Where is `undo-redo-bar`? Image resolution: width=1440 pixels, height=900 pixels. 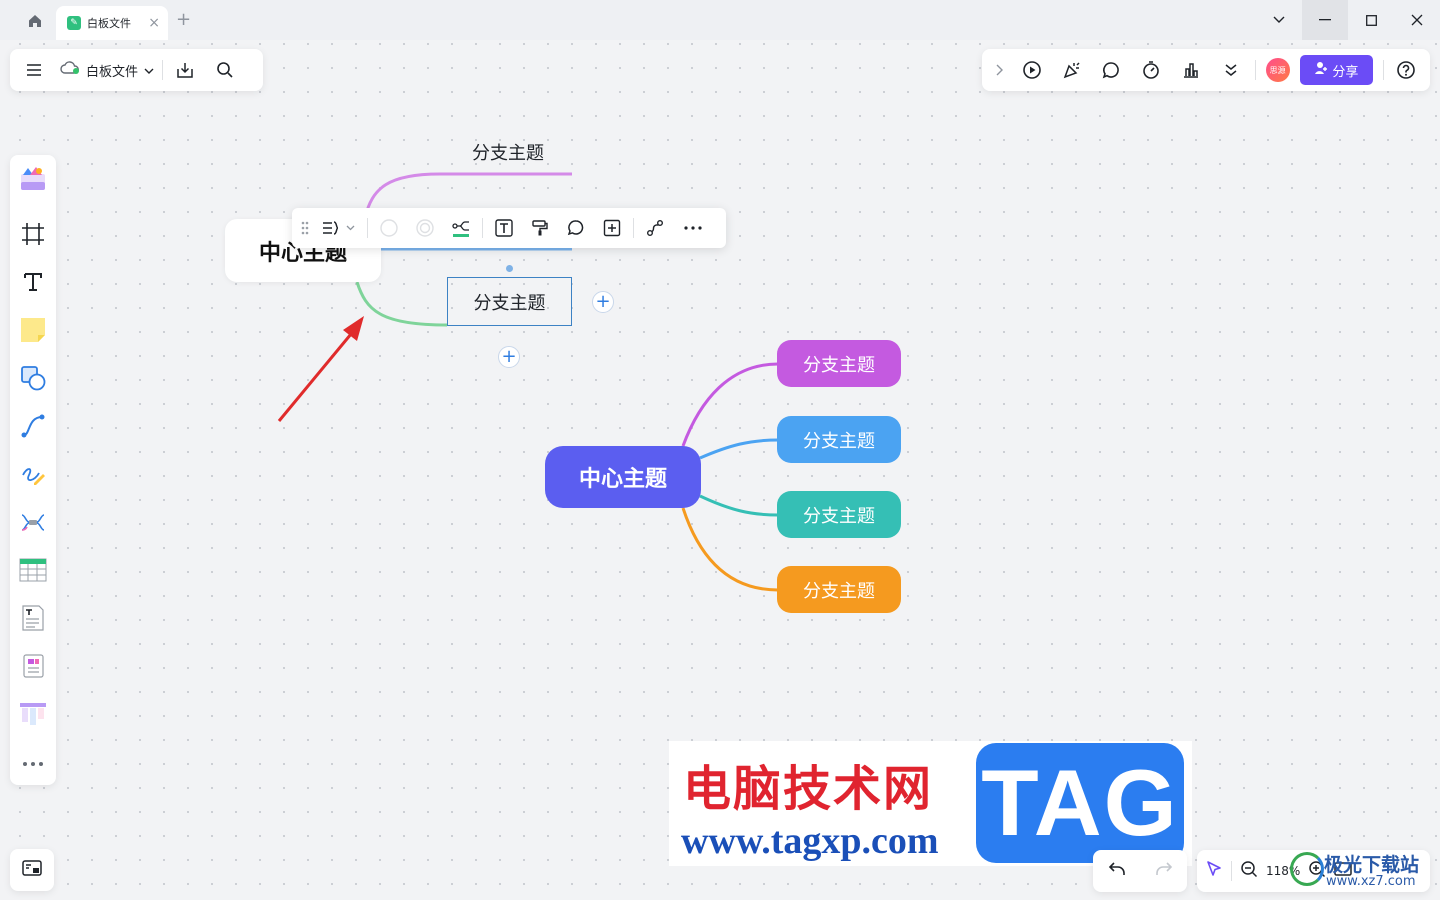 undo-redo-bar is located at coordinates (1140, 871).